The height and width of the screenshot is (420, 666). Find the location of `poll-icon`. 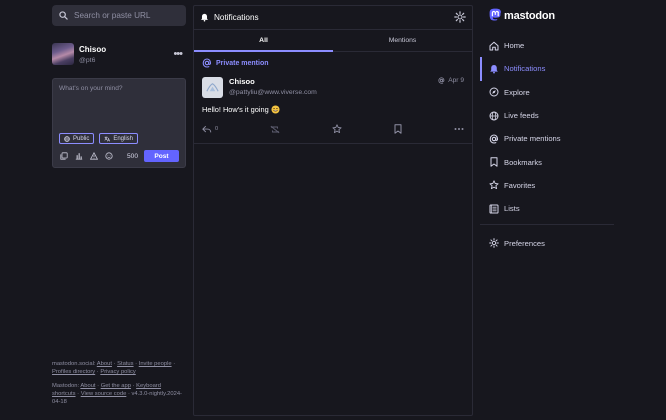

poll-icon is located at coordinates (79, 156).